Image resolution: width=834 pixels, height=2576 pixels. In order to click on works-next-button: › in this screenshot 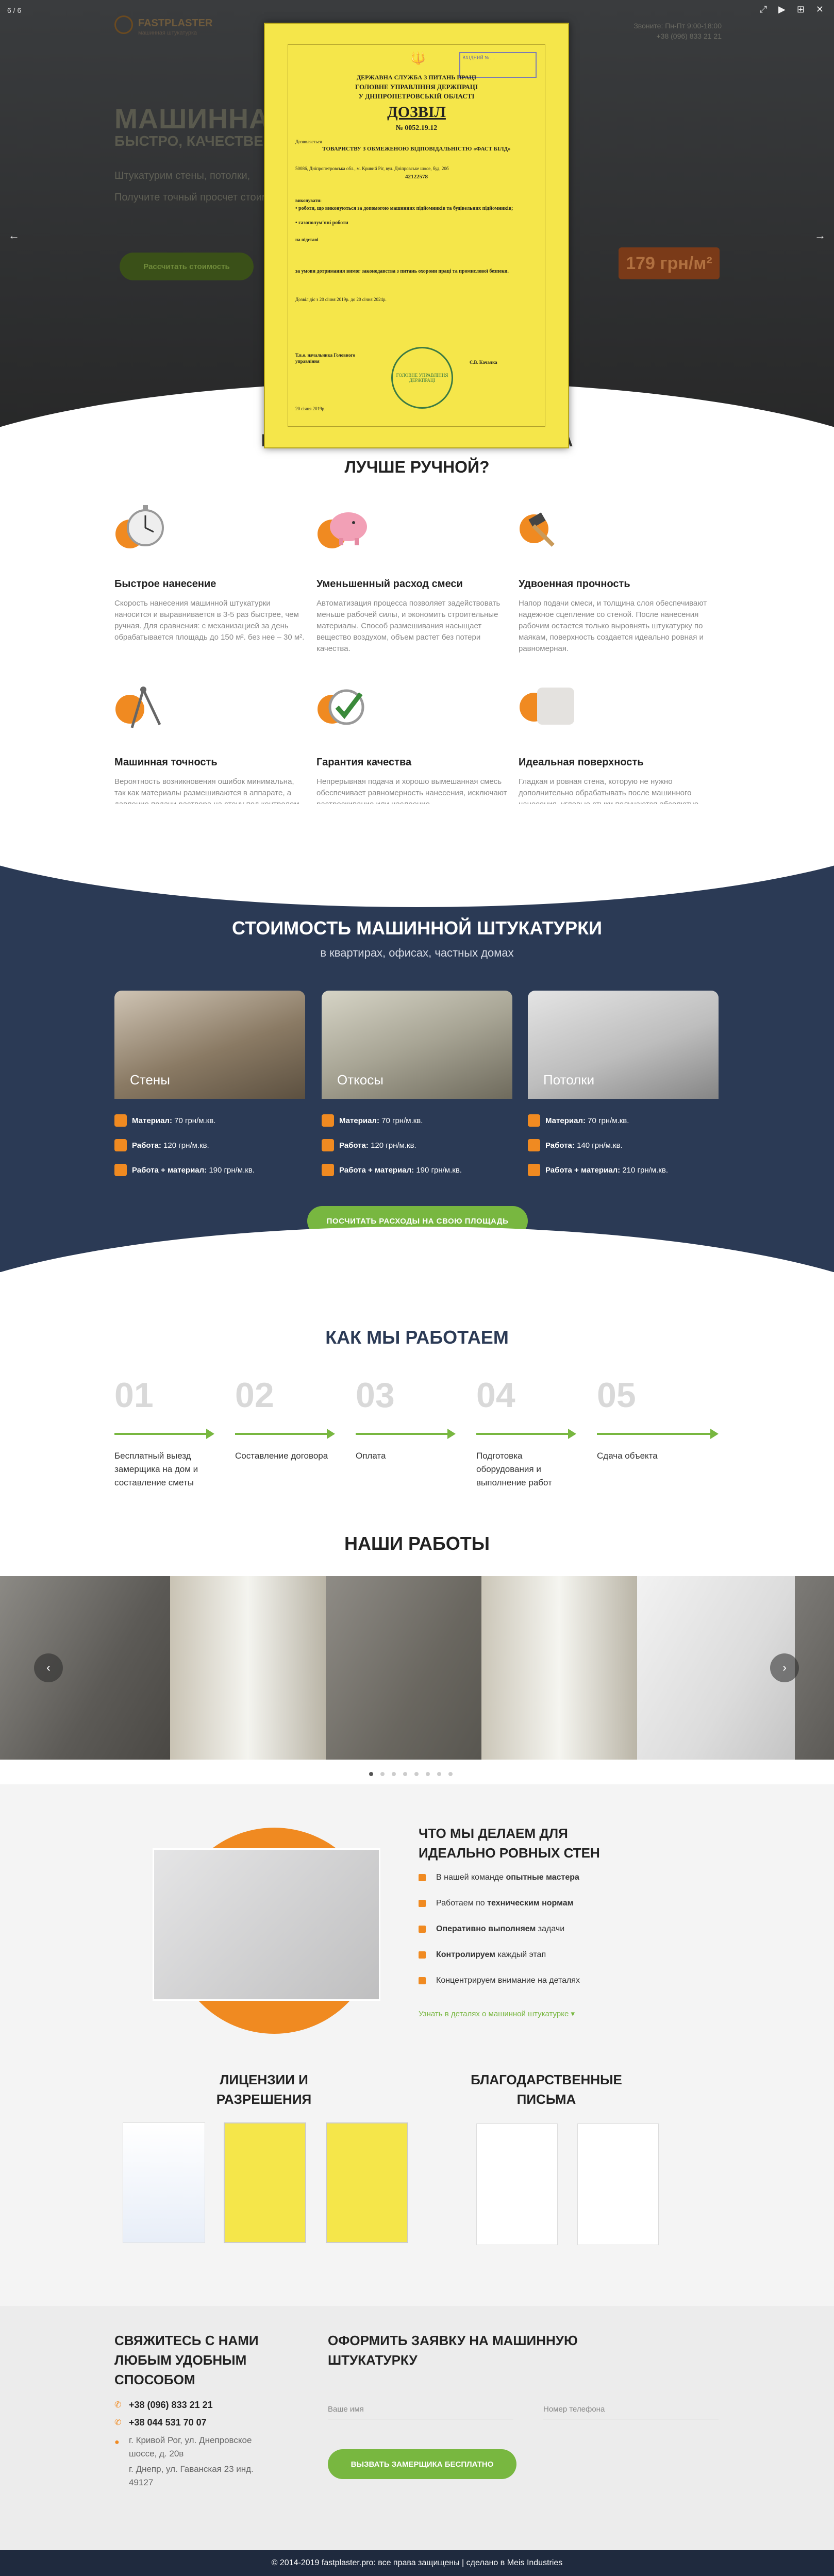, I will do `click(785, 1667)`.